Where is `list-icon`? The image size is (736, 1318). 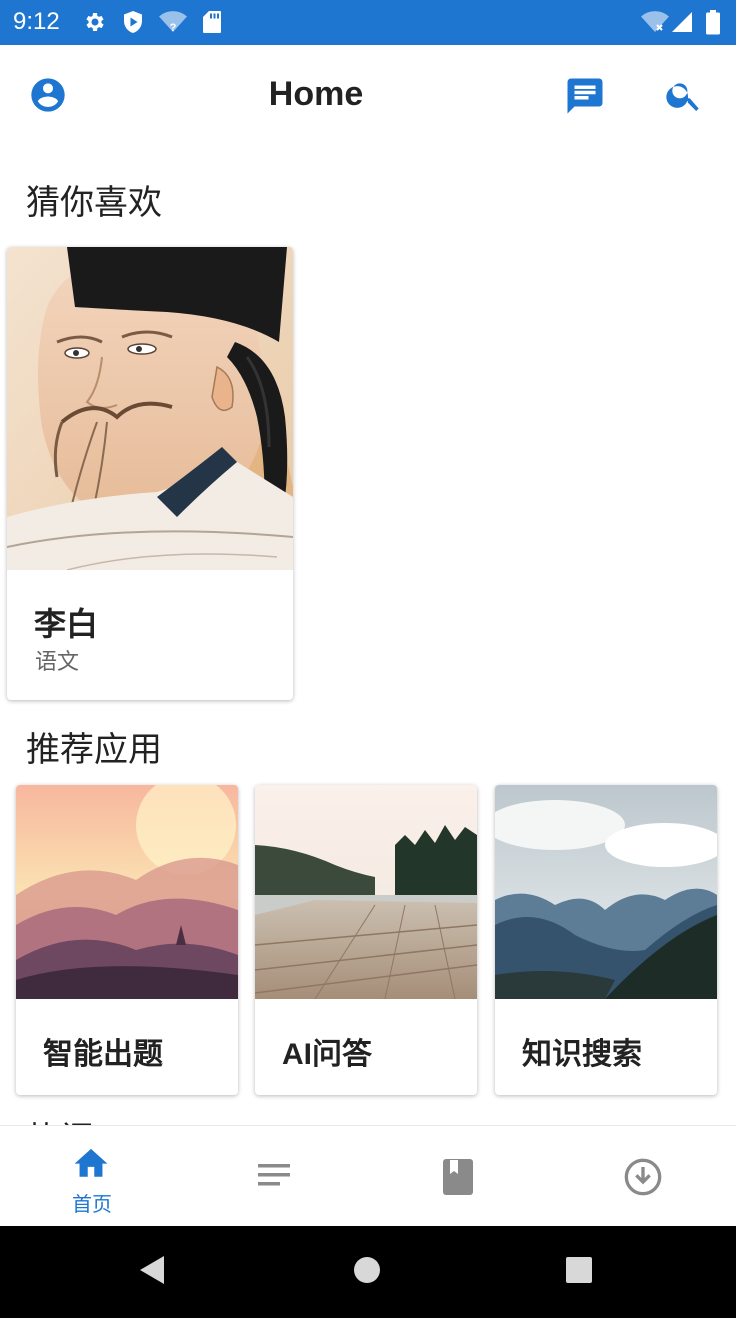 list-icon is located at coordinates (274, 1177).